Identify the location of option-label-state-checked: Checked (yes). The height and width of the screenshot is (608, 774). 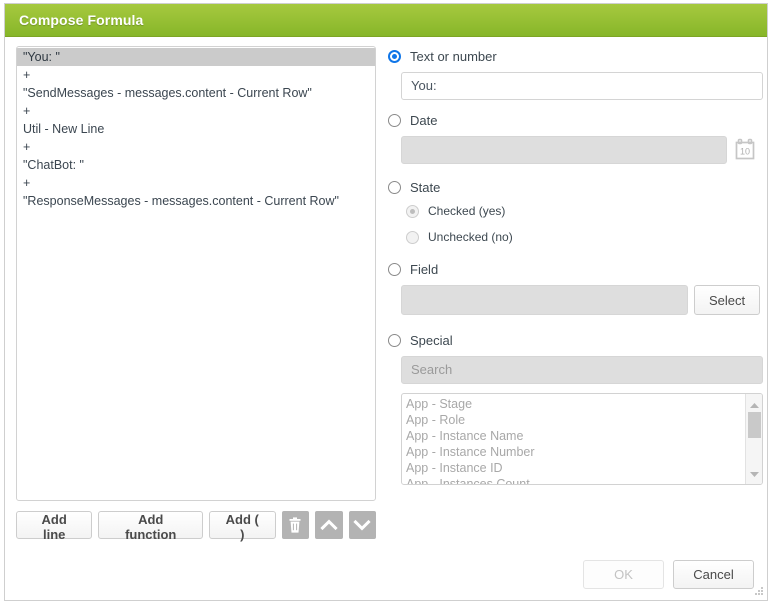
(467, 211).